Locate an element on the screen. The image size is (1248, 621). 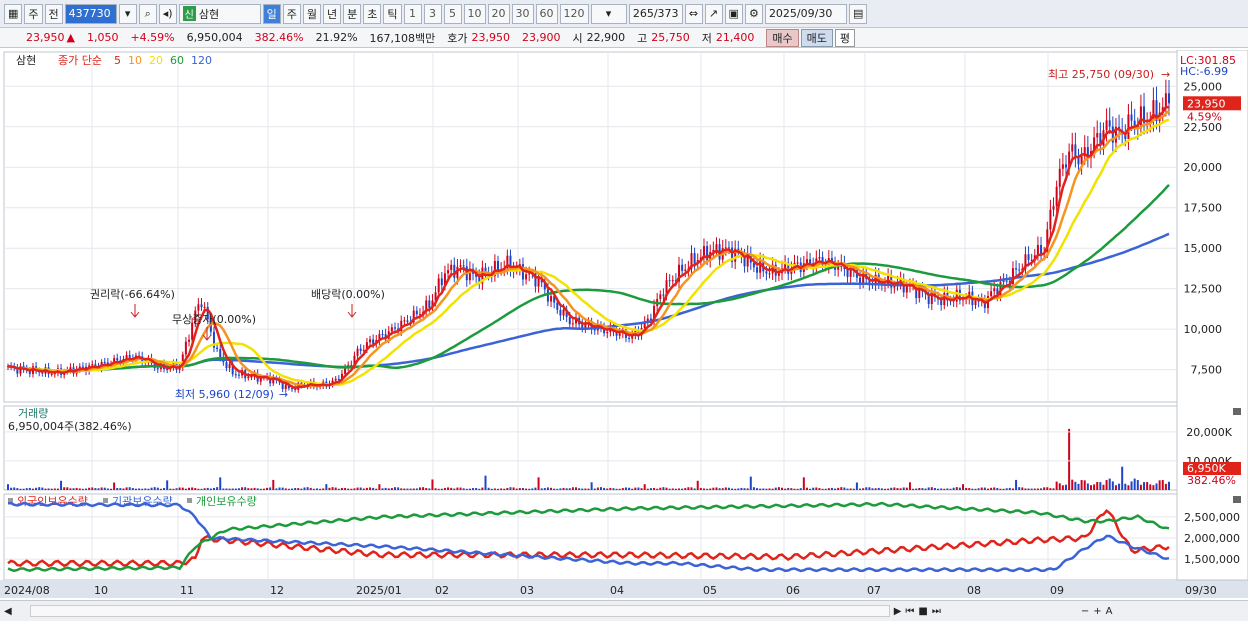
prev-button: 전 is located at coordinates (53, 13).